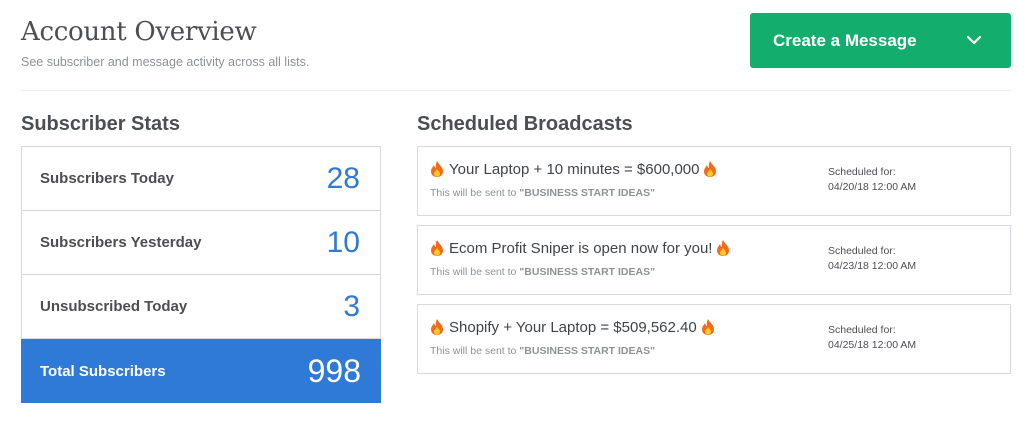  Describe the element at coordinates (201, 307) in the screenshot. I see `stat-row-unsubscribed-today: Unsubscribed Today 3` at that location.